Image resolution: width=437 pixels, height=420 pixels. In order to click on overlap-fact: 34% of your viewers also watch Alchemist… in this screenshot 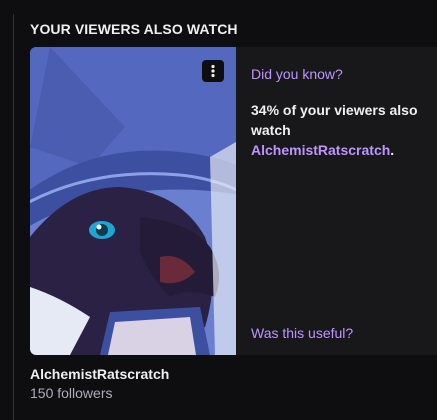, I will do `click(341, 130)`.